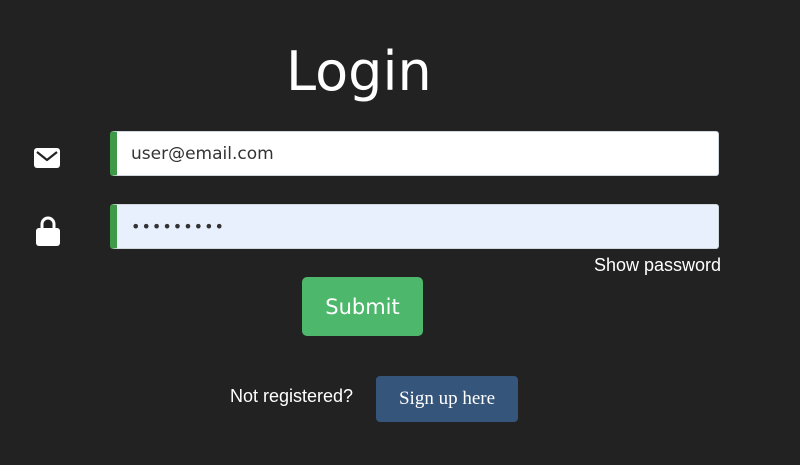 Image resolution: width=800 pixels, height=465 pixels. Describe the element at coordinates (447, 399) in the screenshot. I see `sign-up-button: Sign up here` at that location.